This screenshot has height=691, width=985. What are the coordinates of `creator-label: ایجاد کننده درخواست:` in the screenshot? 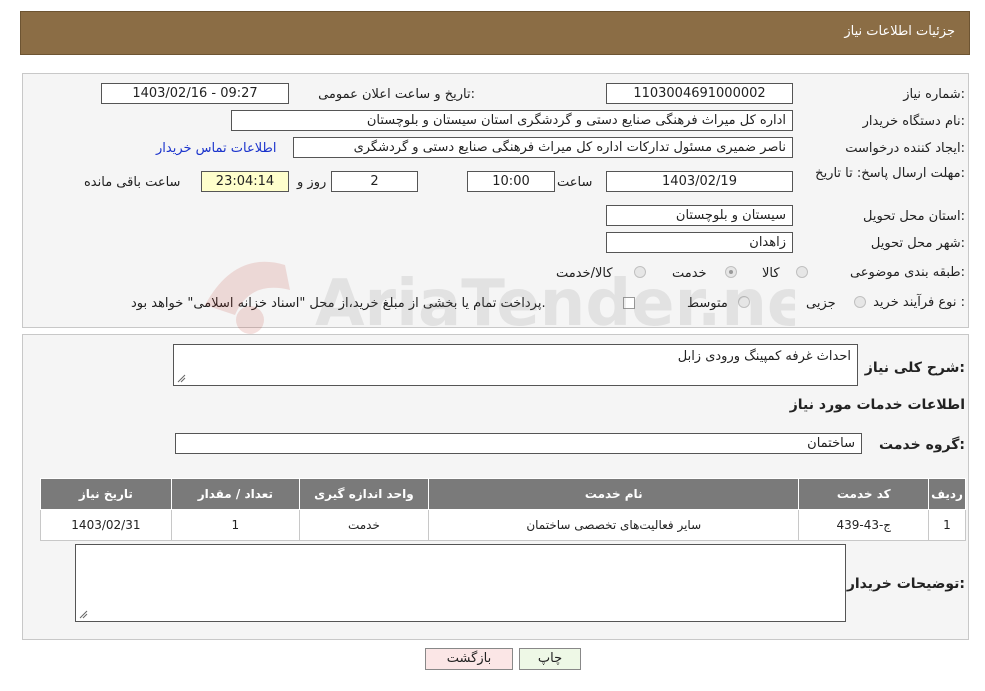 It's located at (905, 148).